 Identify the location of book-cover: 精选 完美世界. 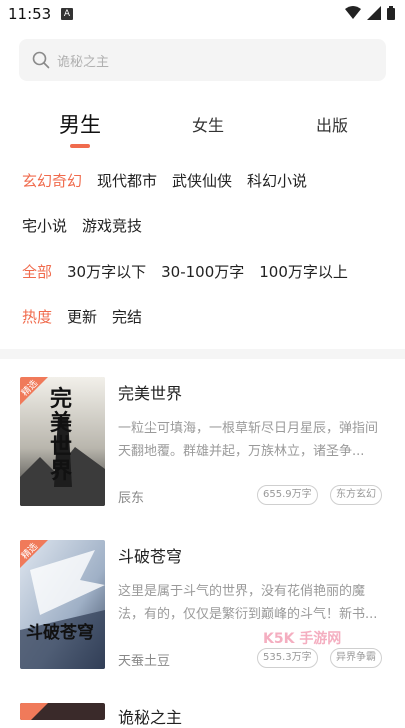
(62, 441).